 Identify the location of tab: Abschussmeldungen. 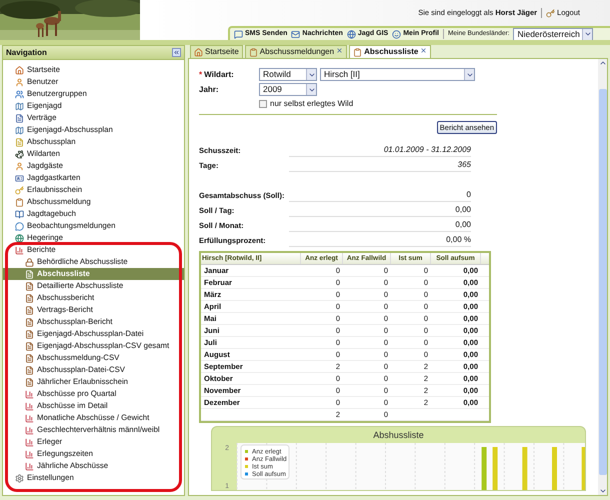
(296, 51).